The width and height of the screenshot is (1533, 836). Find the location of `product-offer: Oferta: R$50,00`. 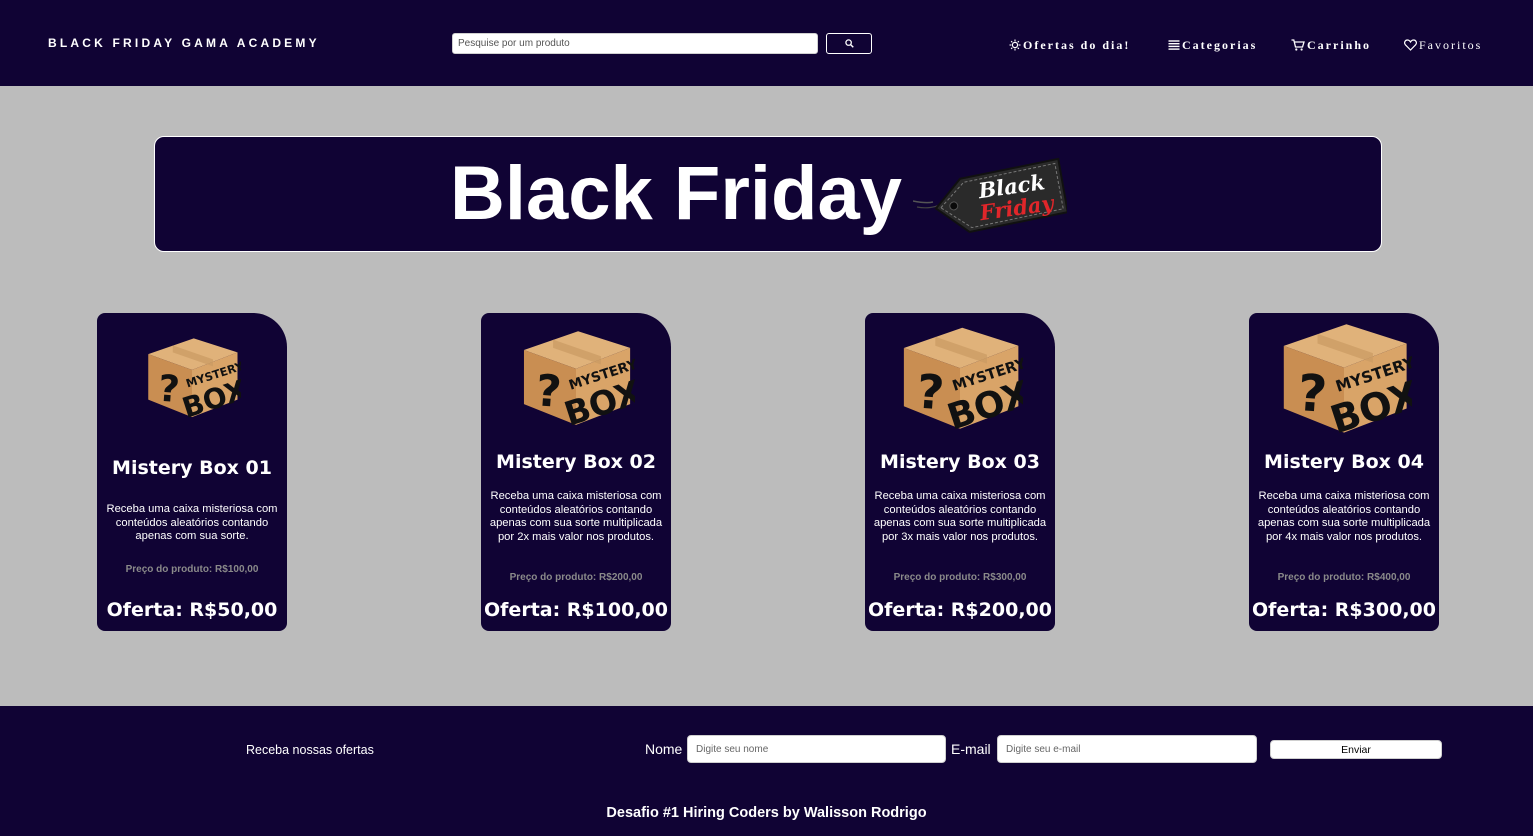

product-offer: Oferta: R$50,00 is located at coordinates (192, 610).